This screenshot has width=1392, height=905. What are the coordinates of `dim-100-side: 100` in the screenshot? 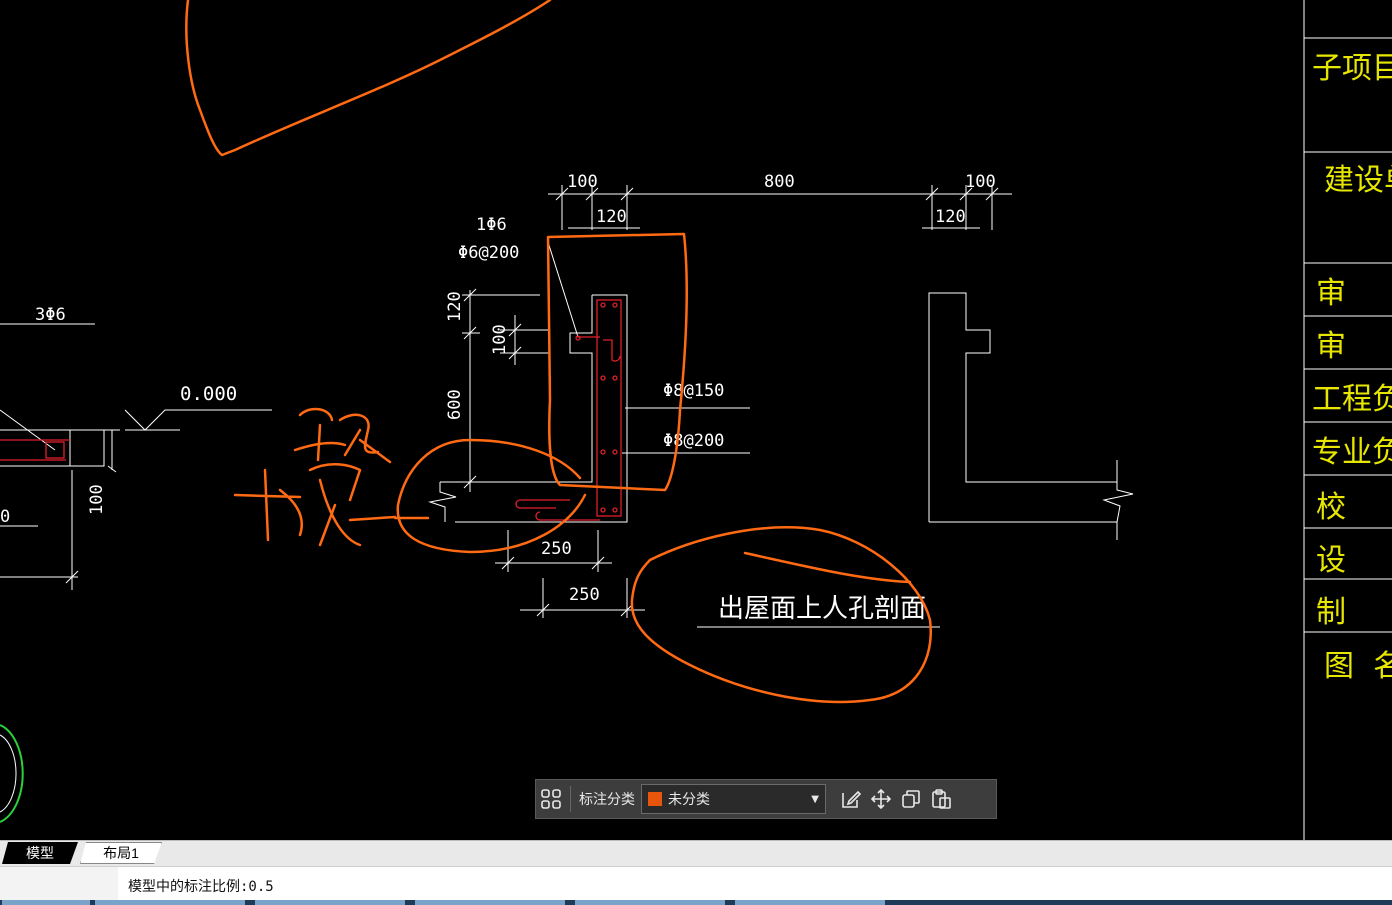 It's located at (500, 339).